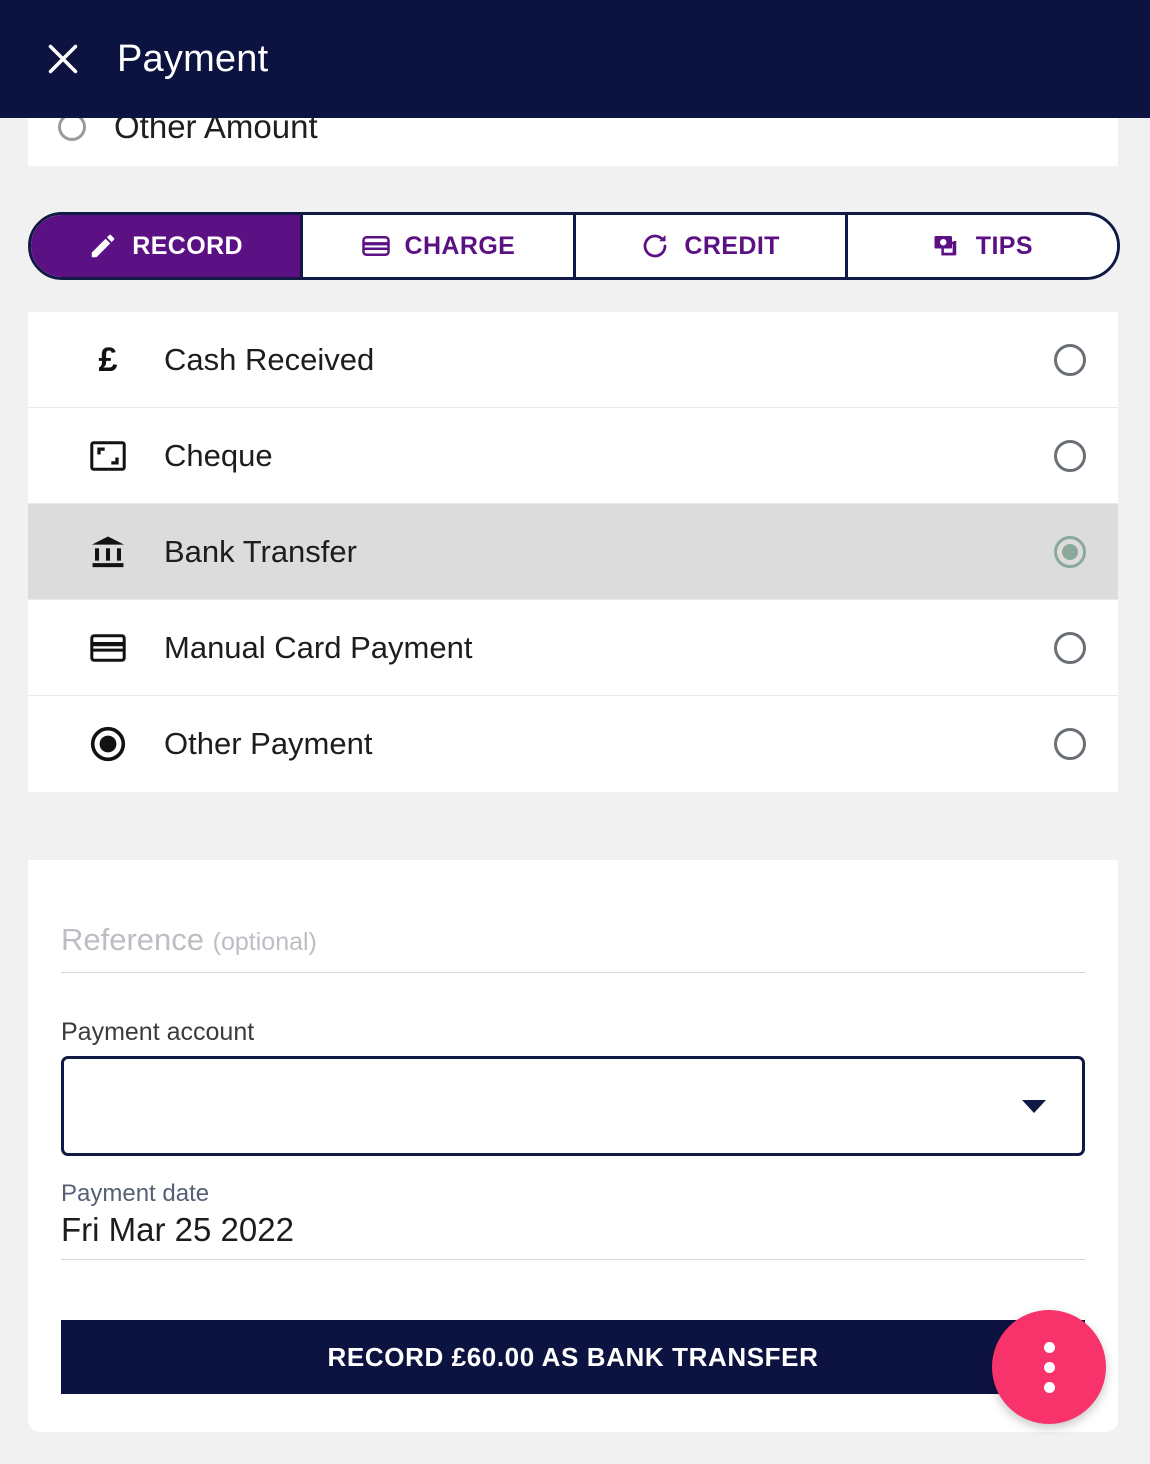 The width and height of the screenshot is (1150, 1464). I want to click on refresh-icon, so click(655, 246).